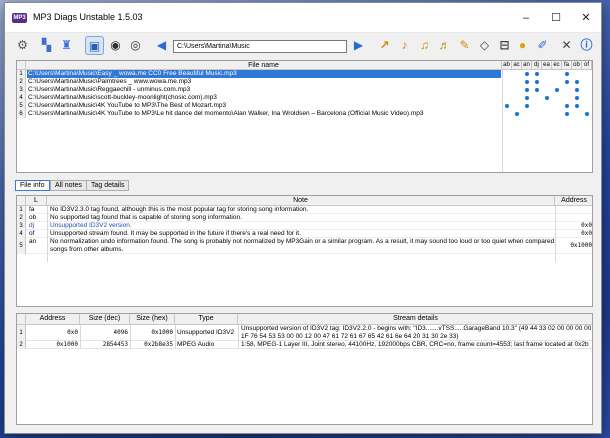  Describe the element at coordinates (586, 45) in the screenshot. I see `info-icon: ⓘ` at that location.